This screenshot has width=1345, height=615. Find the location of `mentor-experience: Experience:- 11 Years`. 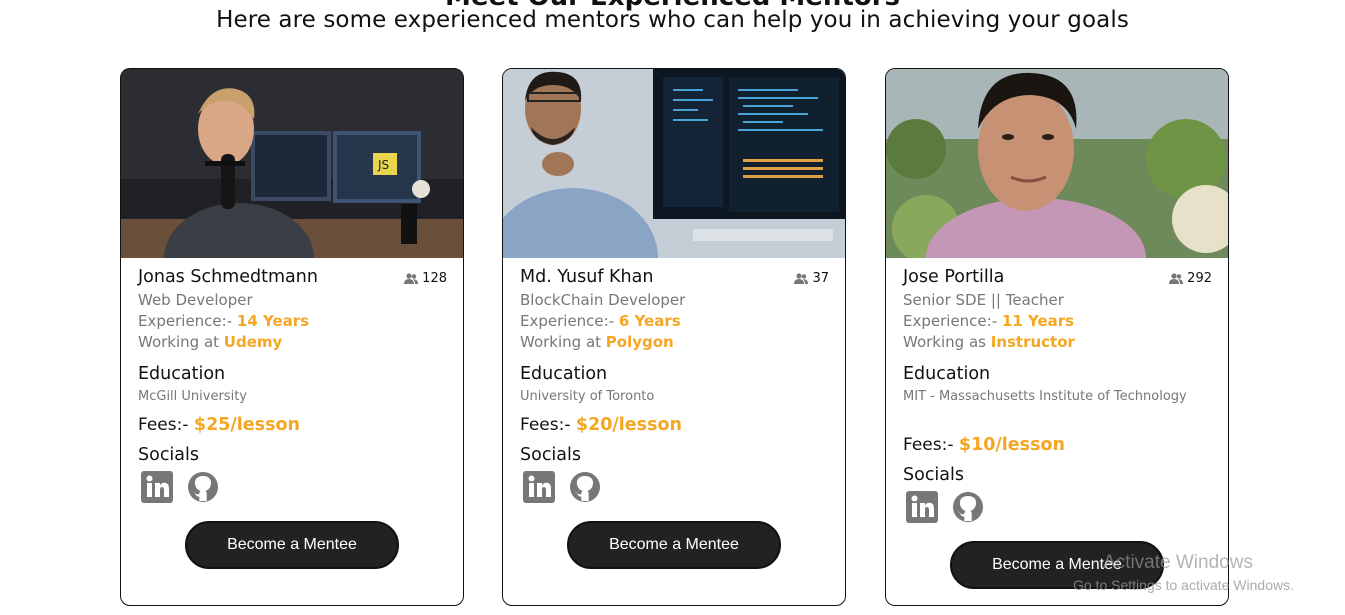

mentor-experience: Experience:- 11 Years is located at coordinates (989, 321).